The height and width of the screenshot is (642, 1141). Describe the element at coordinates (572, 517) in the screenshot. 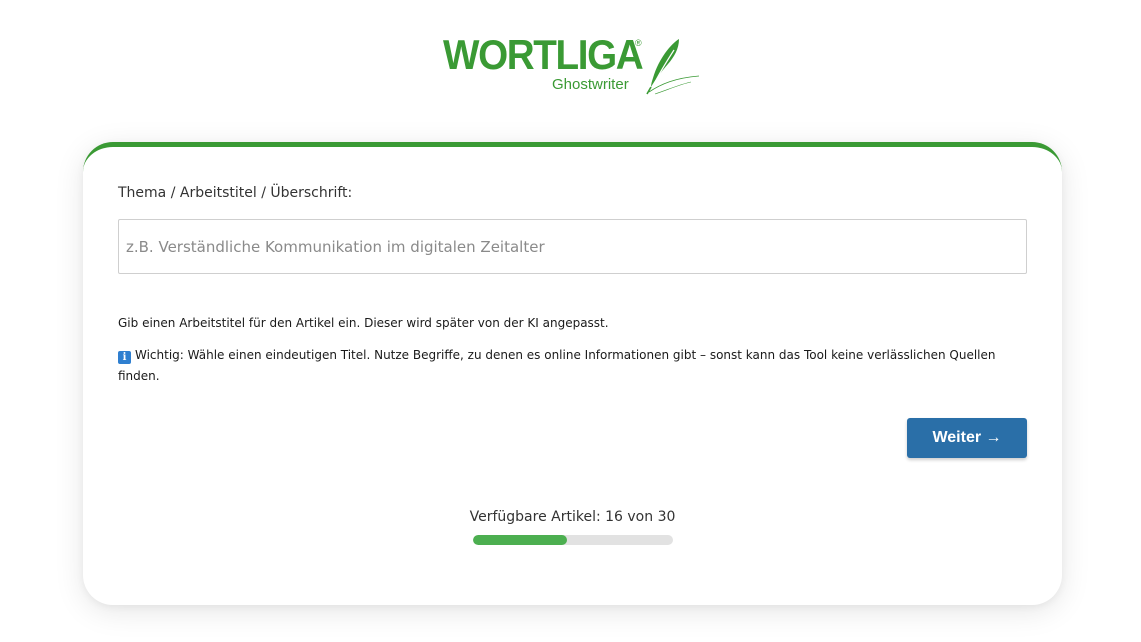

I see `available-articles-label: Verfügbare Artikel: 16 von 30` at that location.